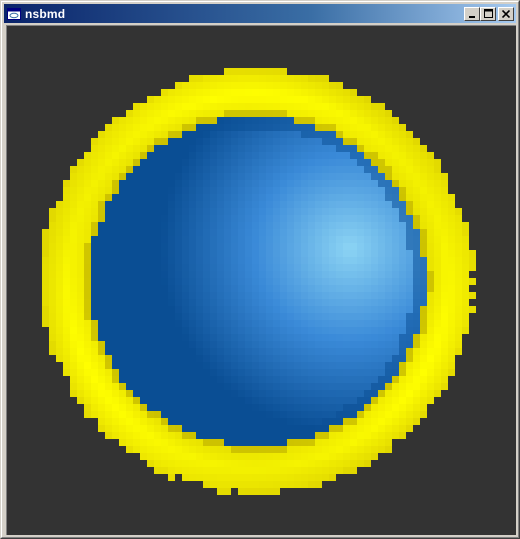 This screenshot has height=539, width=520. I want to click on maximize-button, so click(488, 13).